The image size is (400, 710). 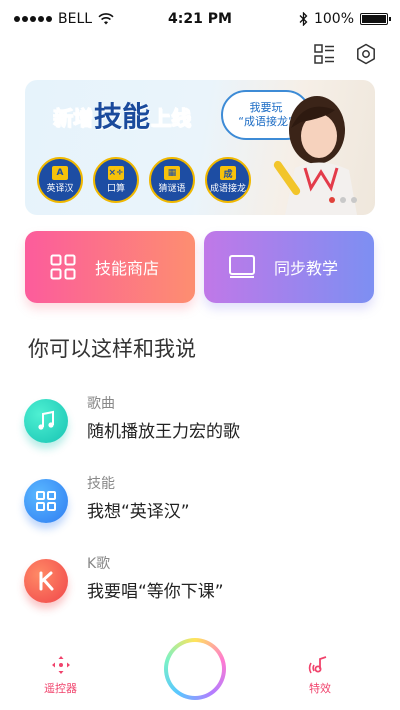 I want to click on battery-percent: 100%, so click(x=333, y=19).